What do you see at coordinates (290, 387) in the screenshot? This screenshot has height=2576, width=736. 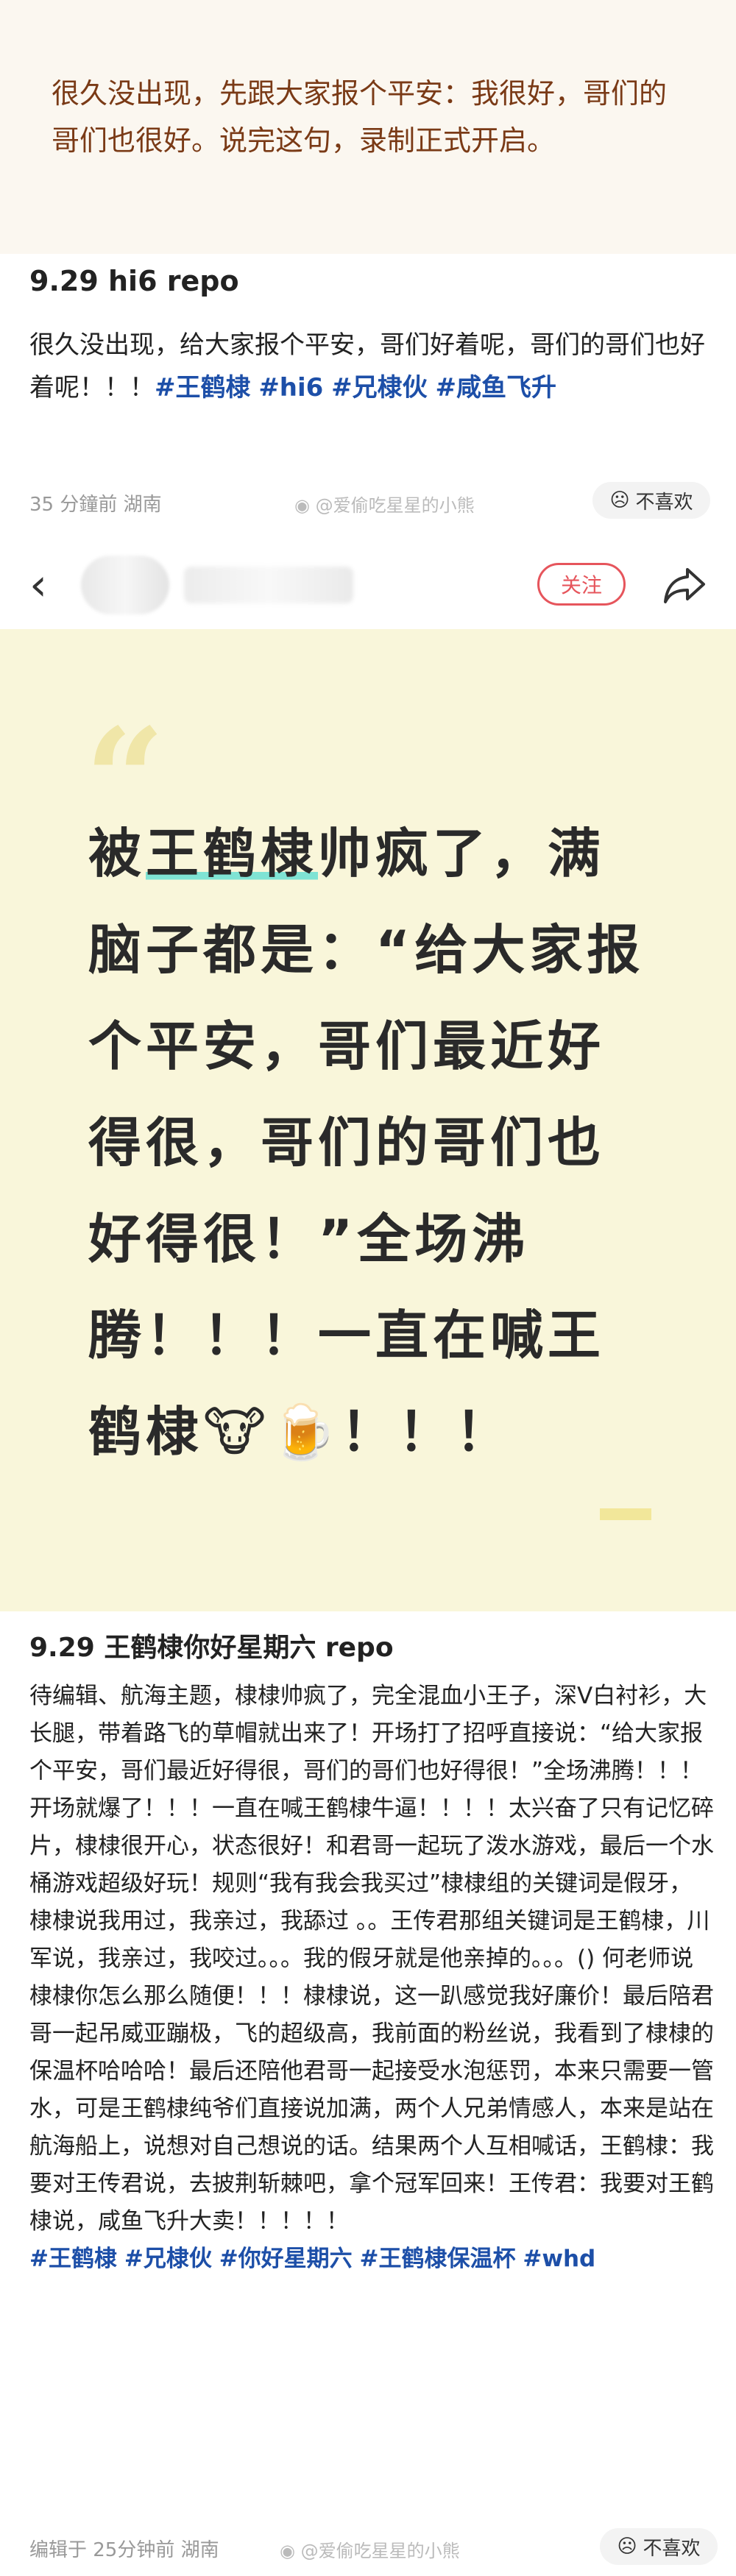 I see `hashtag-link: #hi6` at bounding box center [290, 387].